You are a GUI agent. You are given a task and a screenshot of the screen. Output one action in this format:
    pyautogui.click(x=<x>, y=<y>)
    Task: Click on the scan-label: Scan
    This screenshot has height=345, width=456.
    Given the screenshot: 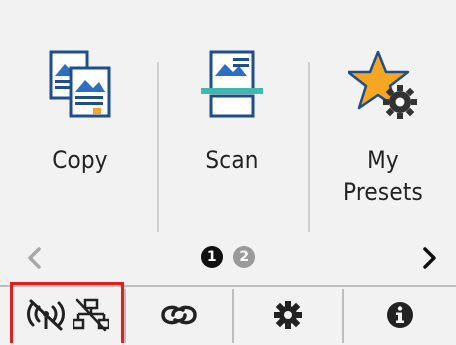 What is the action you would take?
    pyautogui.click(x=232, y=160)
    